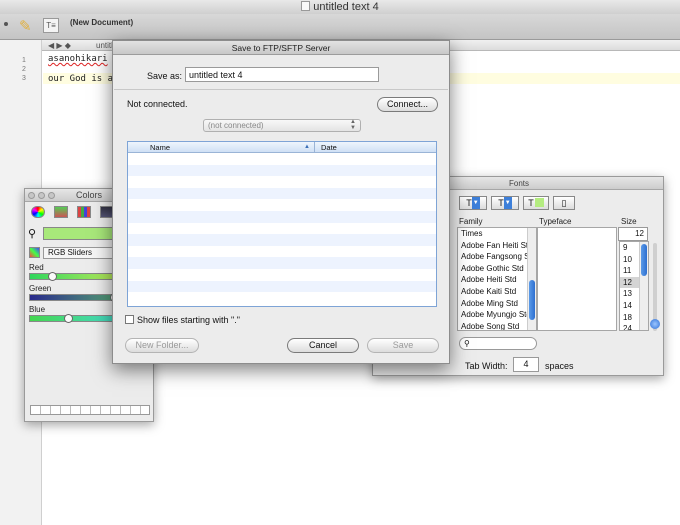 The height and width of the screenshot is (525, 680). I want to click on line-number: 3, so click(24, 78).